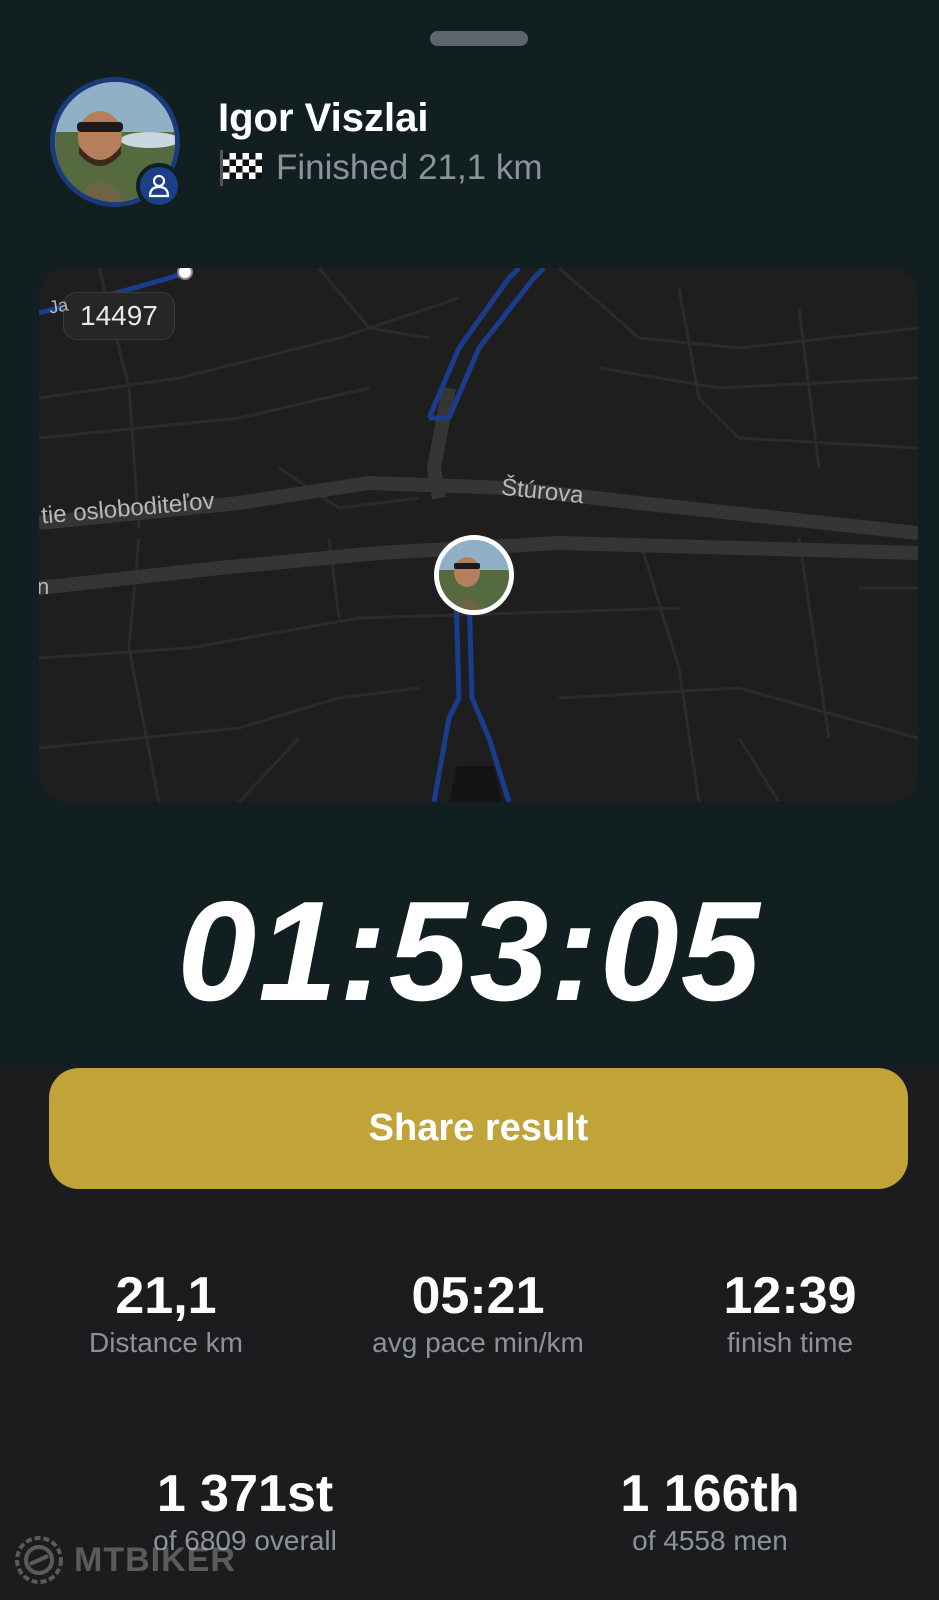 This screenshot has height=1600, width=939. What do you see at coordinates (44, 586) in the screenshot?
I see `street-label: n` at bounding box center [44, 586].